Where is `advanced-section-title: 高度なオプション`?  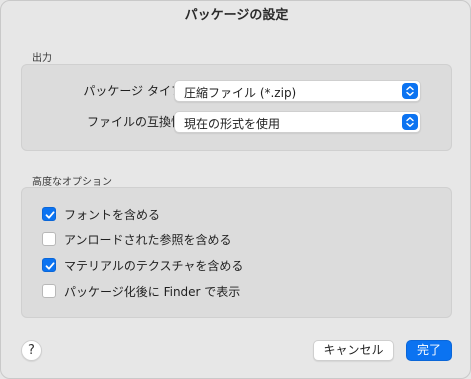
advanced-section-title: 高度なオプション is located at coordinates (72, 182).